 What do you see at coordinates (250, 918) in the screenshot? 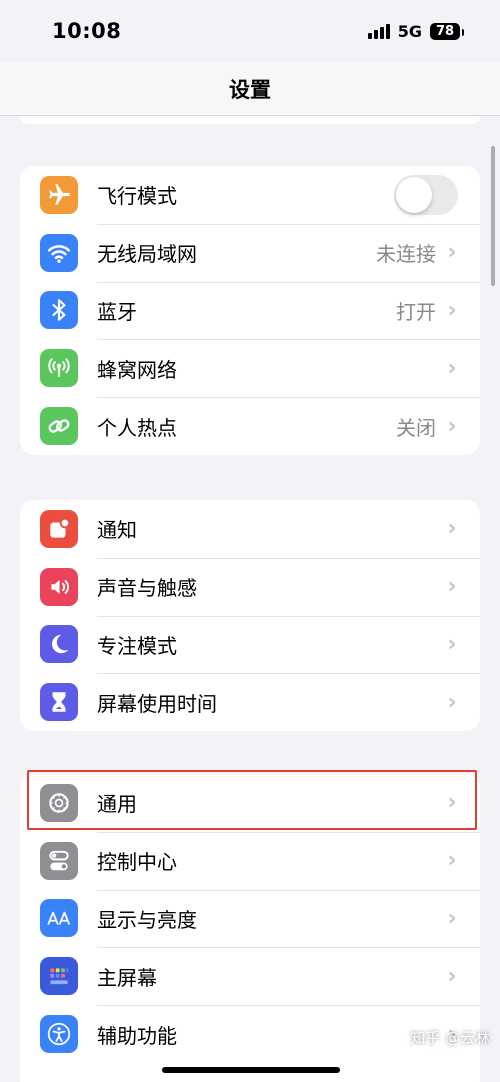
I see `settings-row-display-brightness: 显示与亮度 ›` at bounding box center [250, 918].